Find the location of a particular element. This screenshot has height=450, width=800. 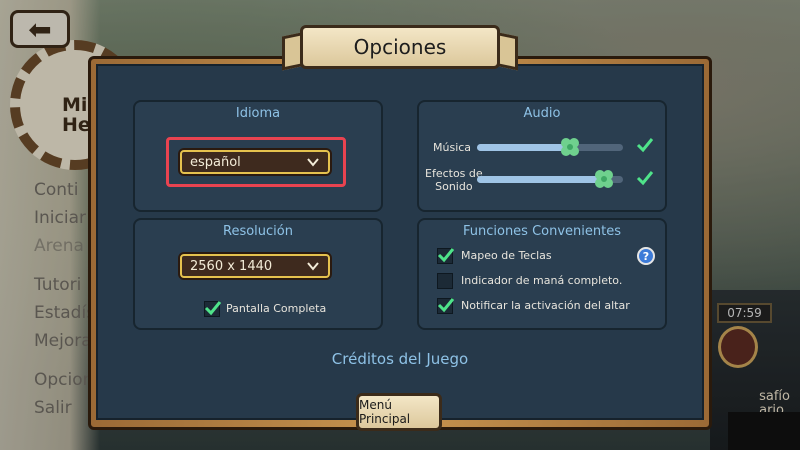

credits-link: Créditos del Juego is located at coordinates (400, 359).